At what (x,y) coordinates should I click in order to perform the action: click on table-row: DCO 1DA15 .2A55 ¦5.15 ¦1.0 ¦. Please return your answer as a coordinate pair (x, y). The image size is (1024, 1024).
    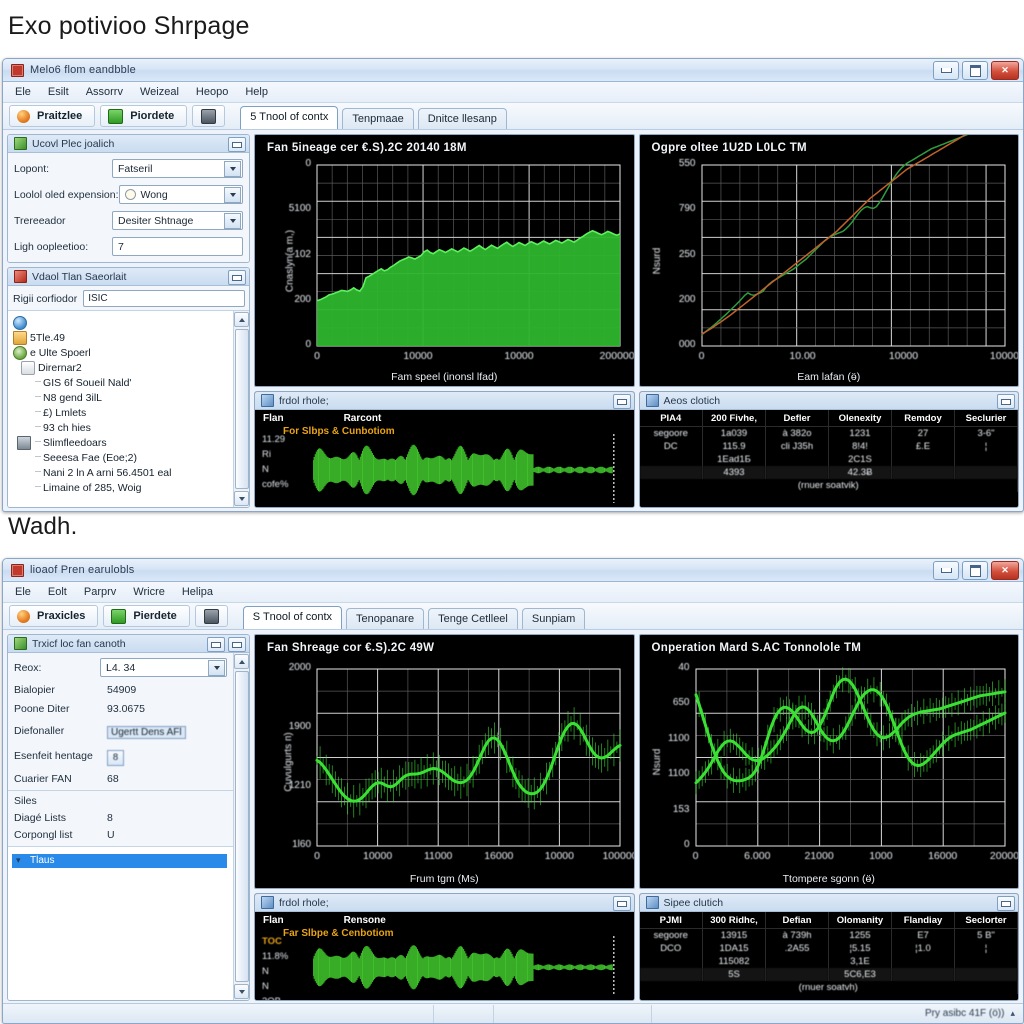
    Looking at the image, I should click on (828, 948).